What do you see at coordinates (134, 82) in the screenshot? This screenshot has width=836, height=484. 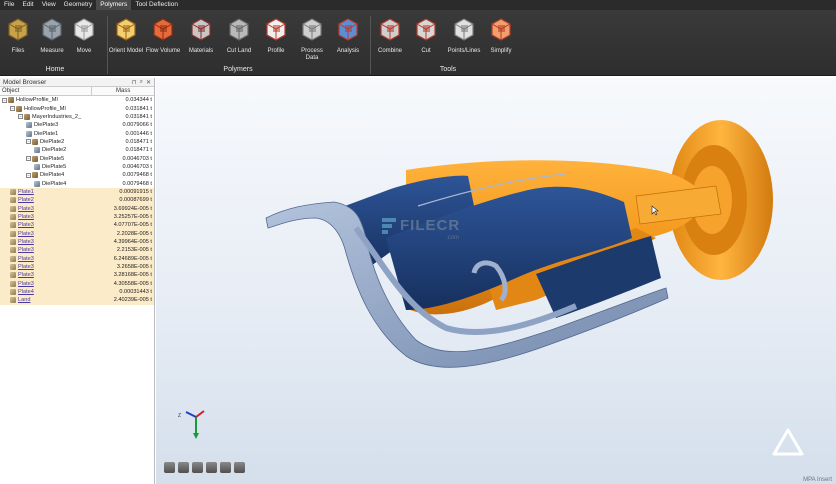 I see `pin-icon: ⊓` at bounding box center [134, 82].